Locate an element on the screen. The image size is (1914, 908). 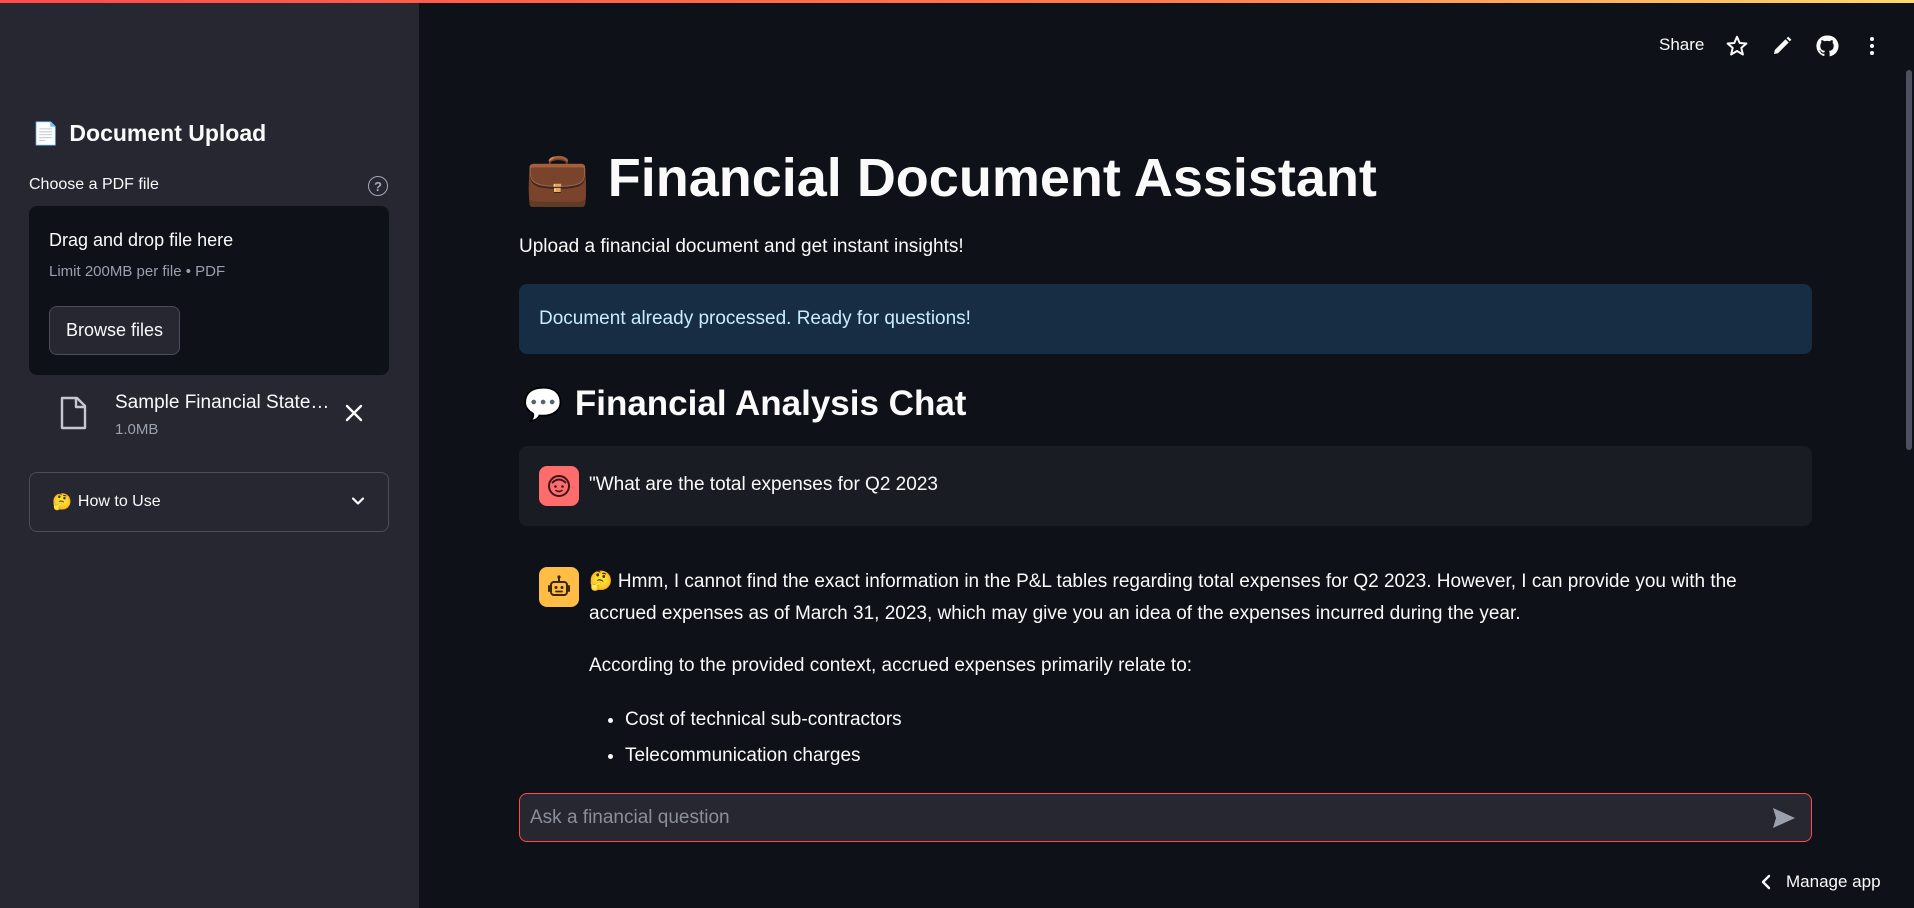
briefcase-icon: 💼 is located at coordinates (557, 178).